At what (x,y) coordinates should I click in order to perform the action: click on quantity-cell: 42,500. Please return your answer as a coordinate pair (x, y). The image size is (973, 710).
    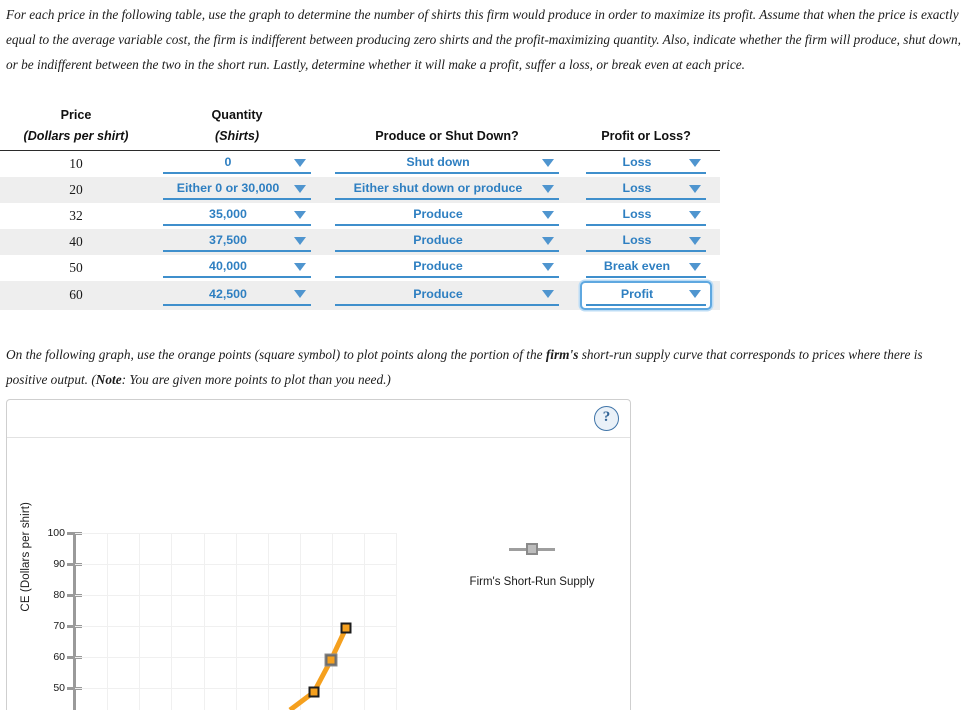
    Looking at the image, I should click on (237, 295).